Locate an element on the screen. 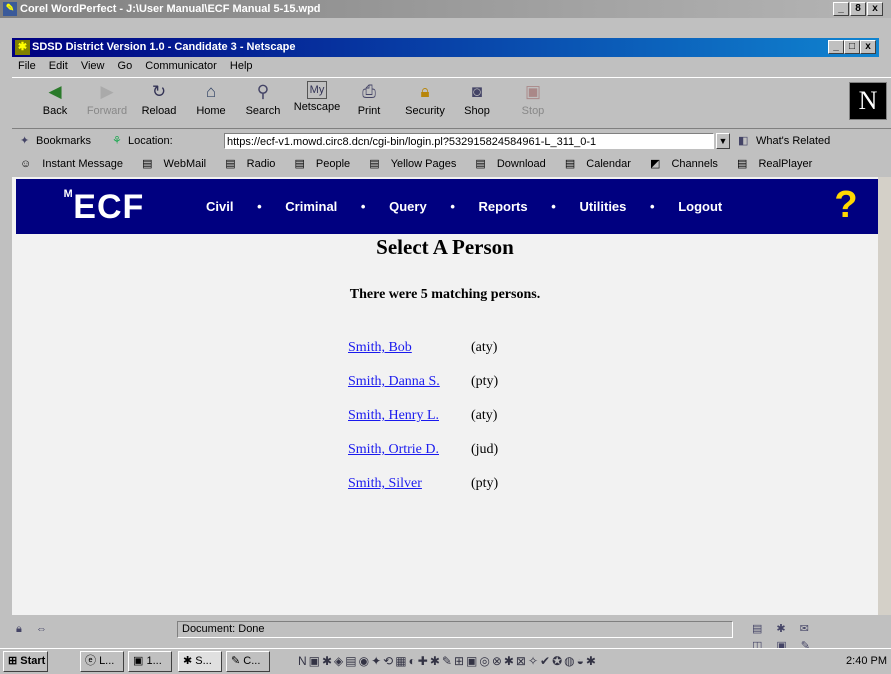 This screenshot has width=891, height=674. match-count-text: There were 5 matching persons. is located at coordinates (445, 294).